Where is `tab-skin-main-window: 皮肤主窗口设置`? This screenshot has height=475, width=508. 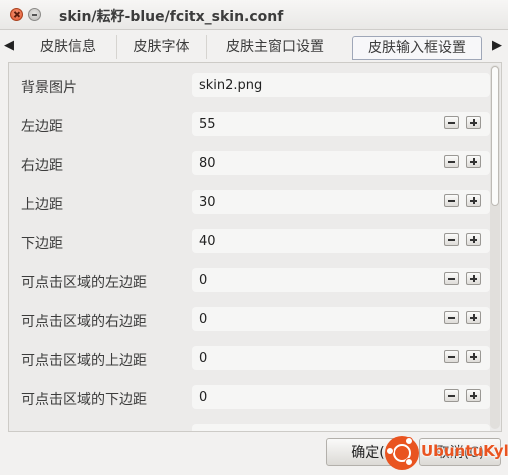 tab-skin-main-window: 皮肤主窗口设置 is located at coordinates (275, 47).